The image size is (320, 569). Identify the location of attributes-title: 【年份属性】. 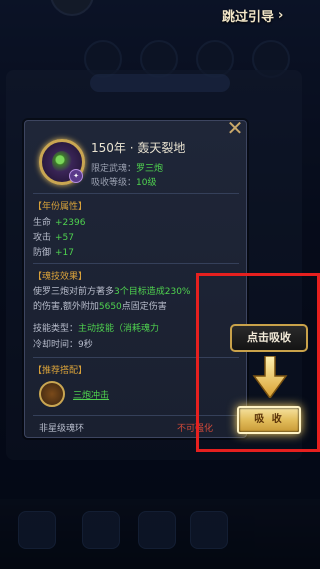
(60, 207).